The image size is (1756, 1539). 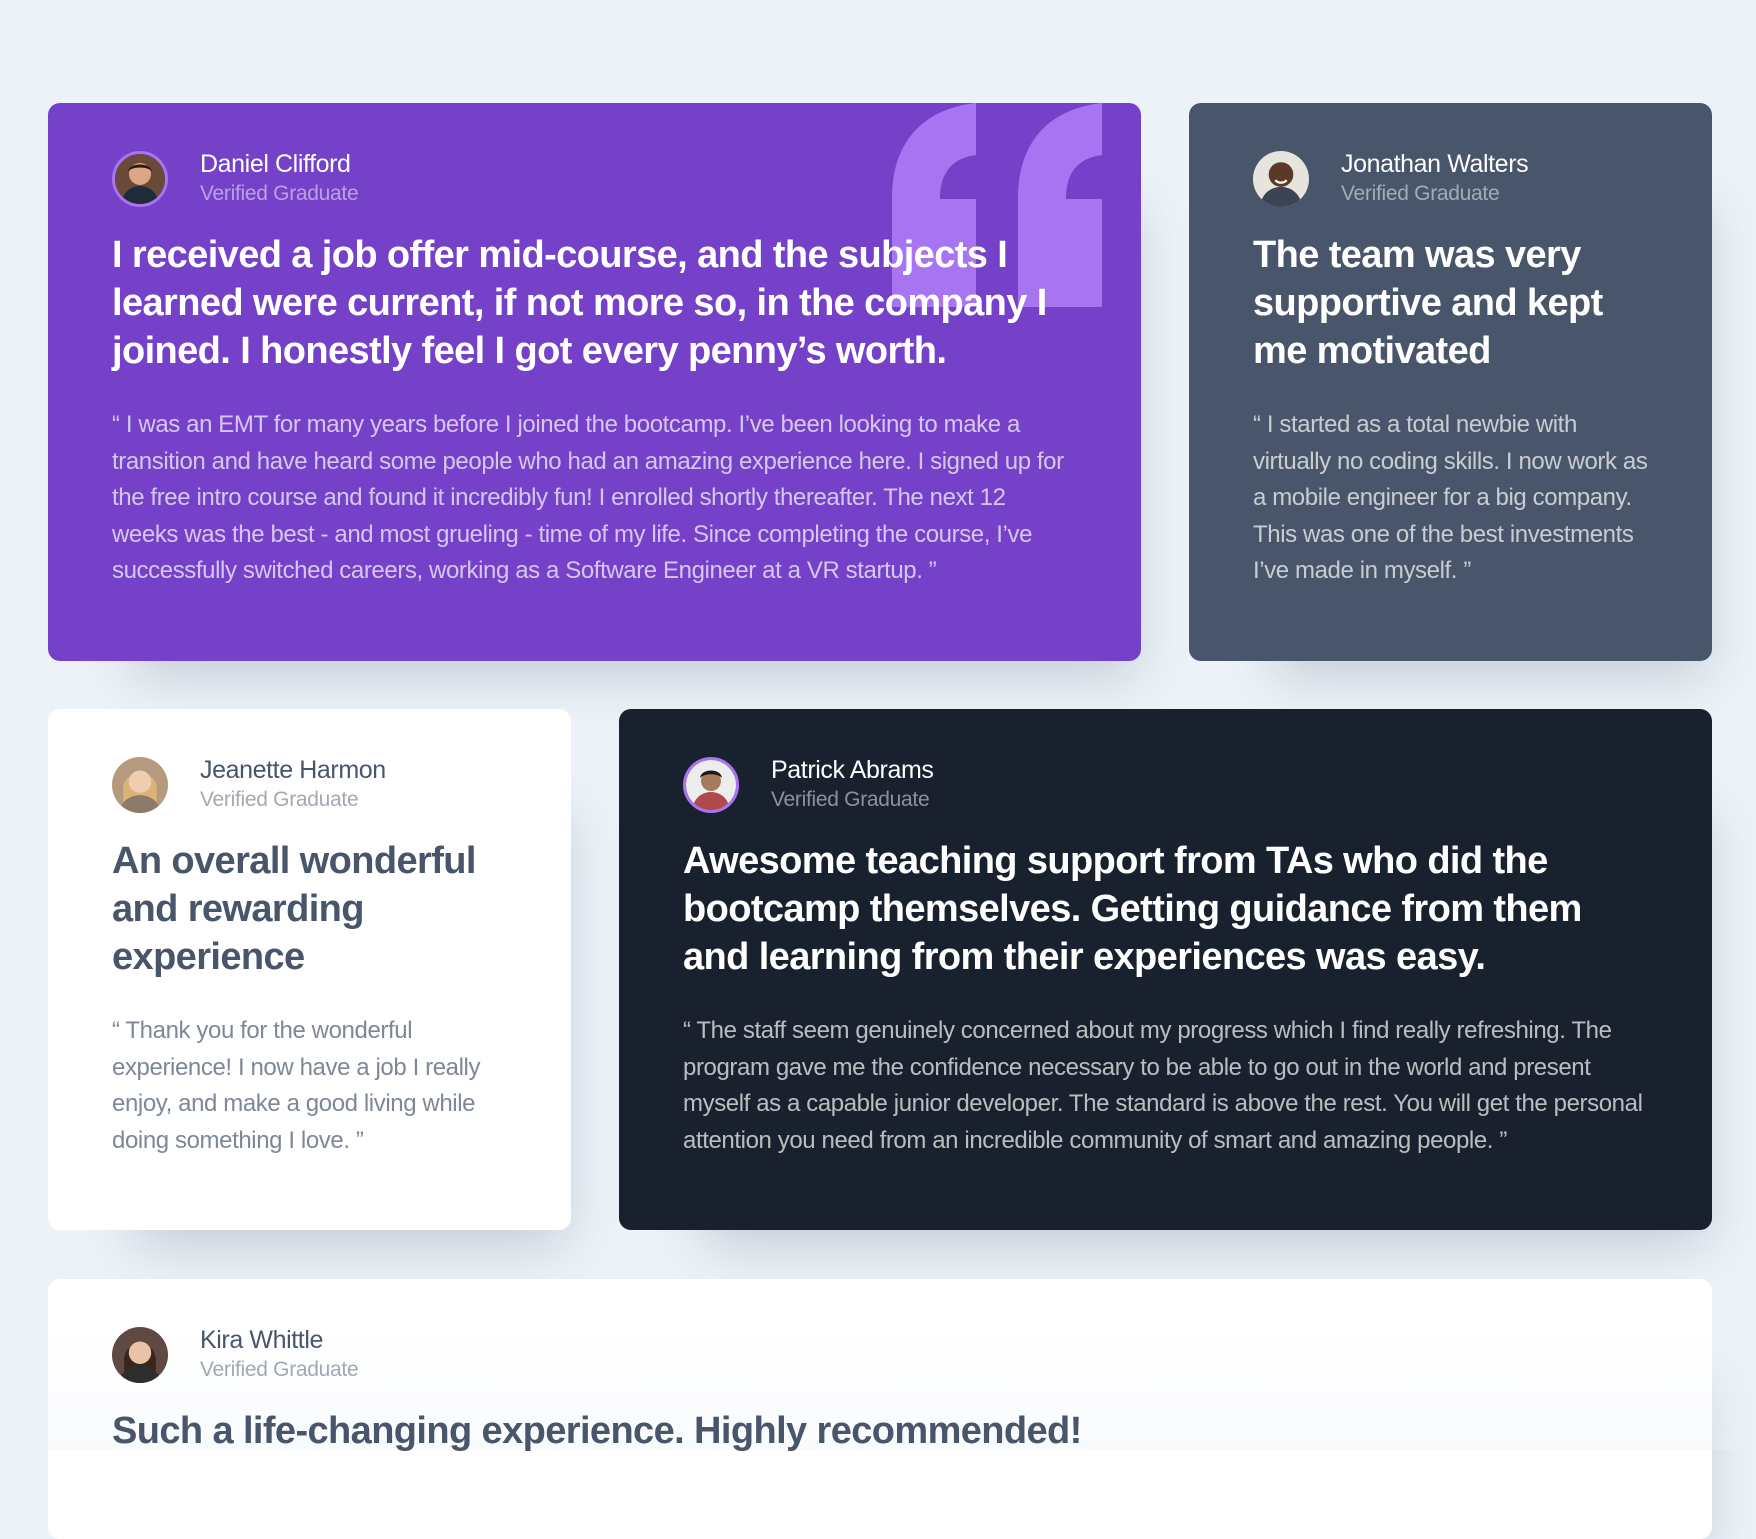 I want to click on patrick-avatar-icon, so click(x=711, y=785).